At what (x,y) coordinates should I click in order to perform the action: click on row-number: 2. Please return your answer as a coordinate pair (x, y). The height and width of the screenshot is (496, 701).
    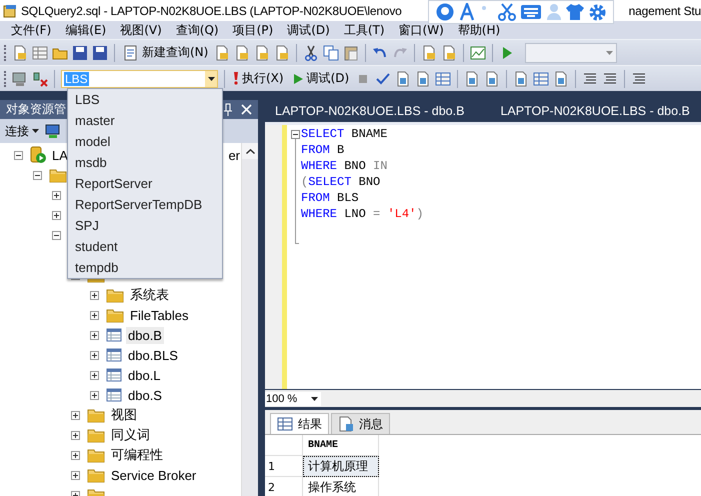
    Looking at the image, I should click on (284, 486).